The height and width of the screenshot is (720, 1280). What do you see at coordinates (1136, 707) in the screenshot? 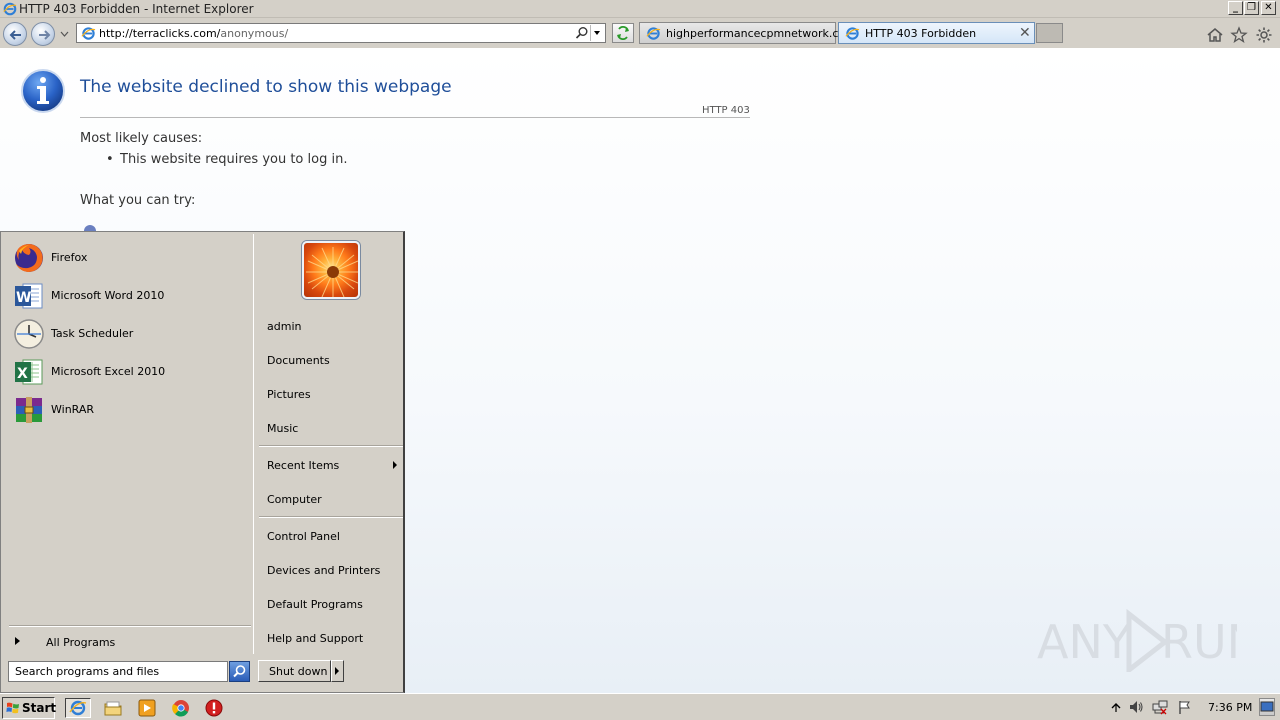
I see `volume-icon` at bounding box center [1136, 707].